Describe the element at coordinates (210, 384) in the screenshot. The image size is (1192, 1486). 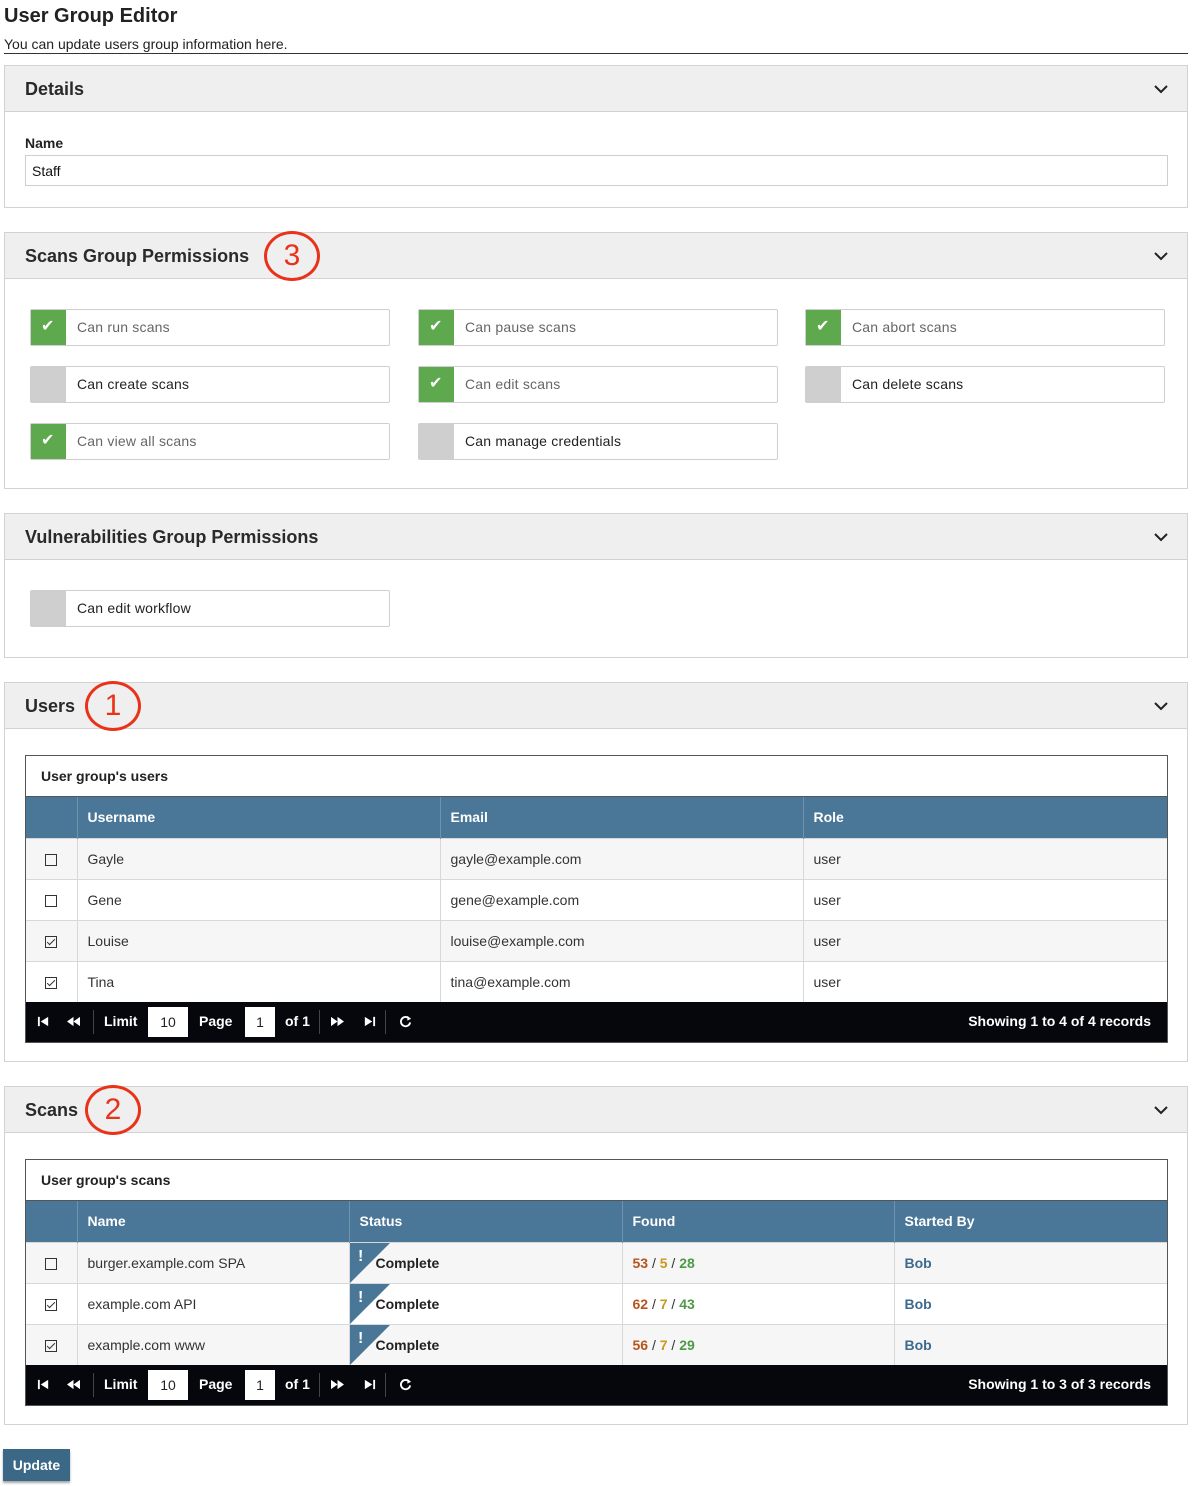
I see `permission-toggle-can-create-scans: Can create scans` at that location.